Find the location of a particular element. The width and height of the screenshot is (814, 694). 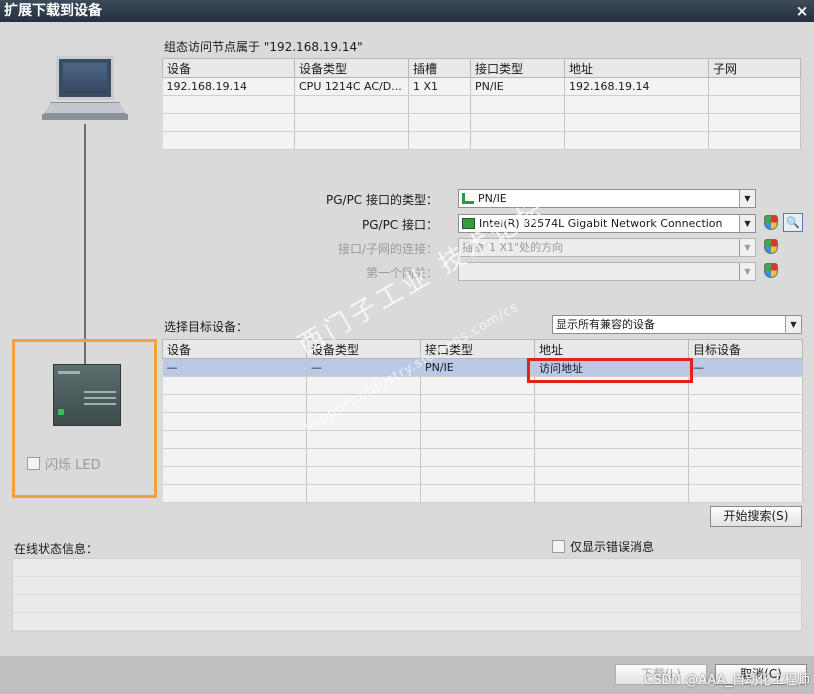

cfg-col-header: 设备 is located at coordinates (228, 68).